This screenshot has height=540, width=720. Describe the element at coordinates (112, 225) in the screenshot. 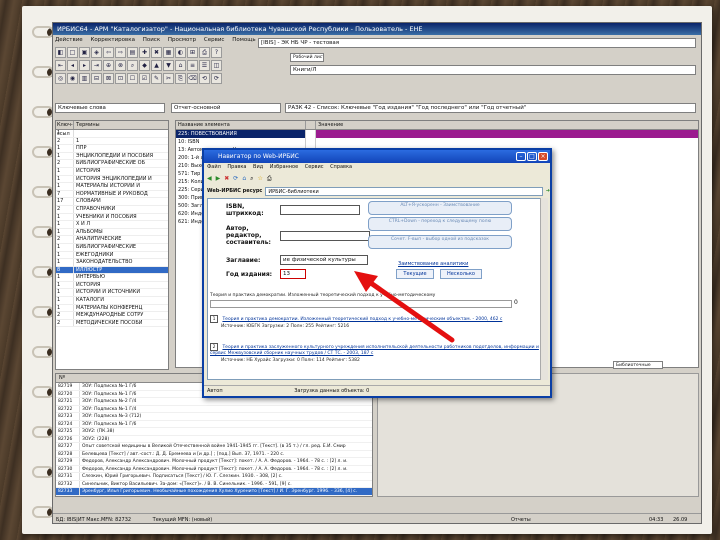

I see `dictionary-row: 1Х И Л` at that location.